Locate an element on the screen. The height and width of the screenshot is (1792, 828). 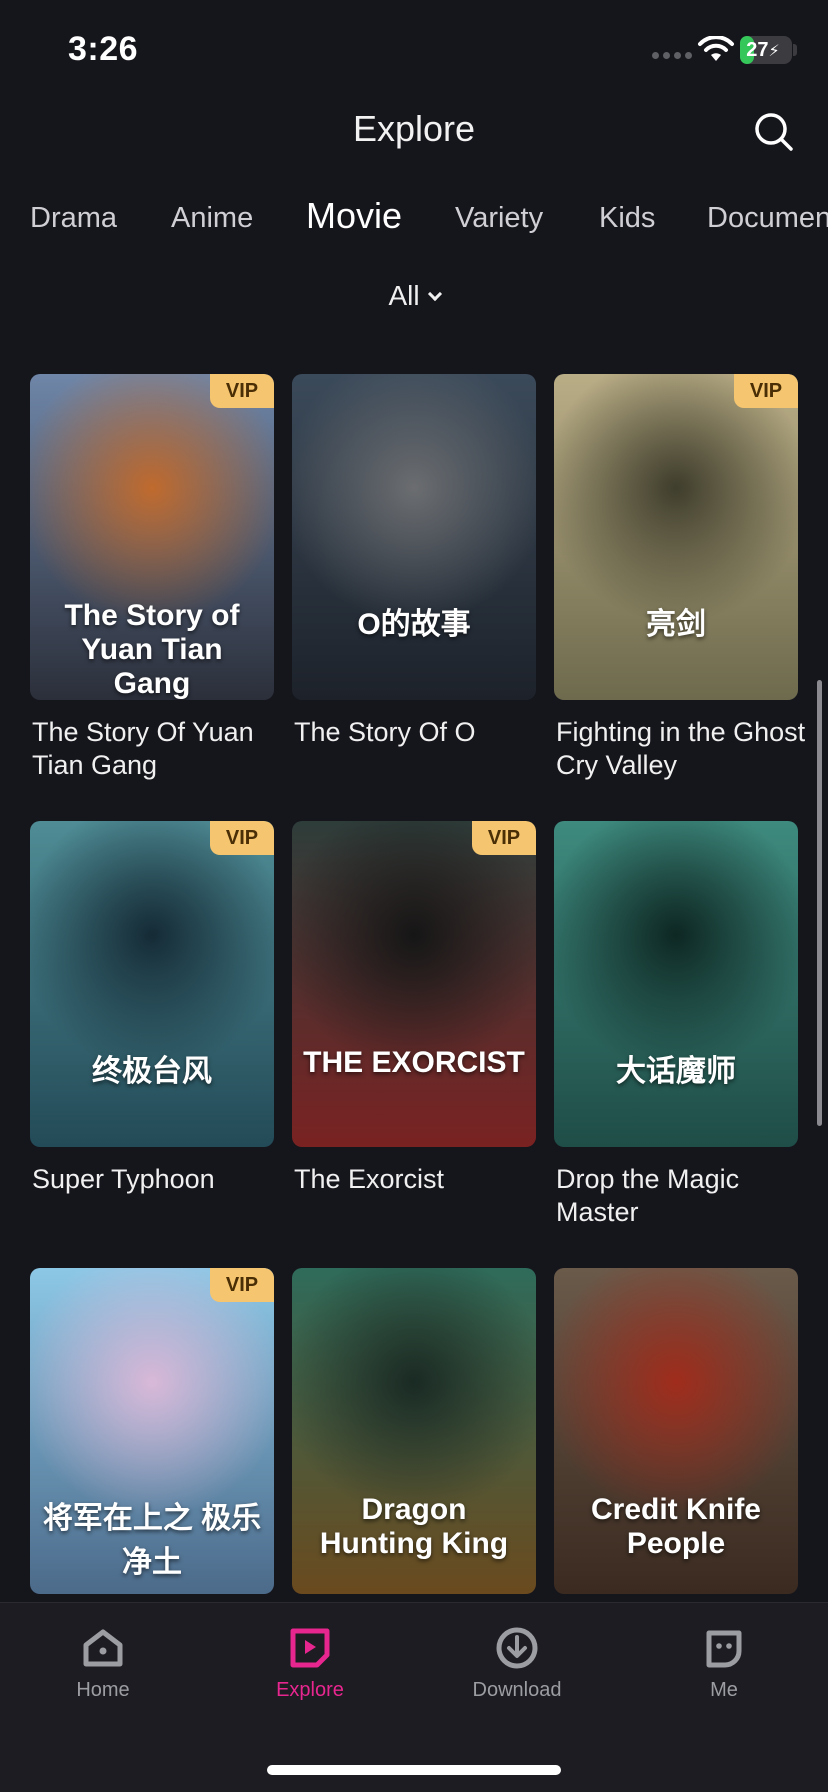
movie-title: Super Typhoon is located at coordinates (123, 1179).